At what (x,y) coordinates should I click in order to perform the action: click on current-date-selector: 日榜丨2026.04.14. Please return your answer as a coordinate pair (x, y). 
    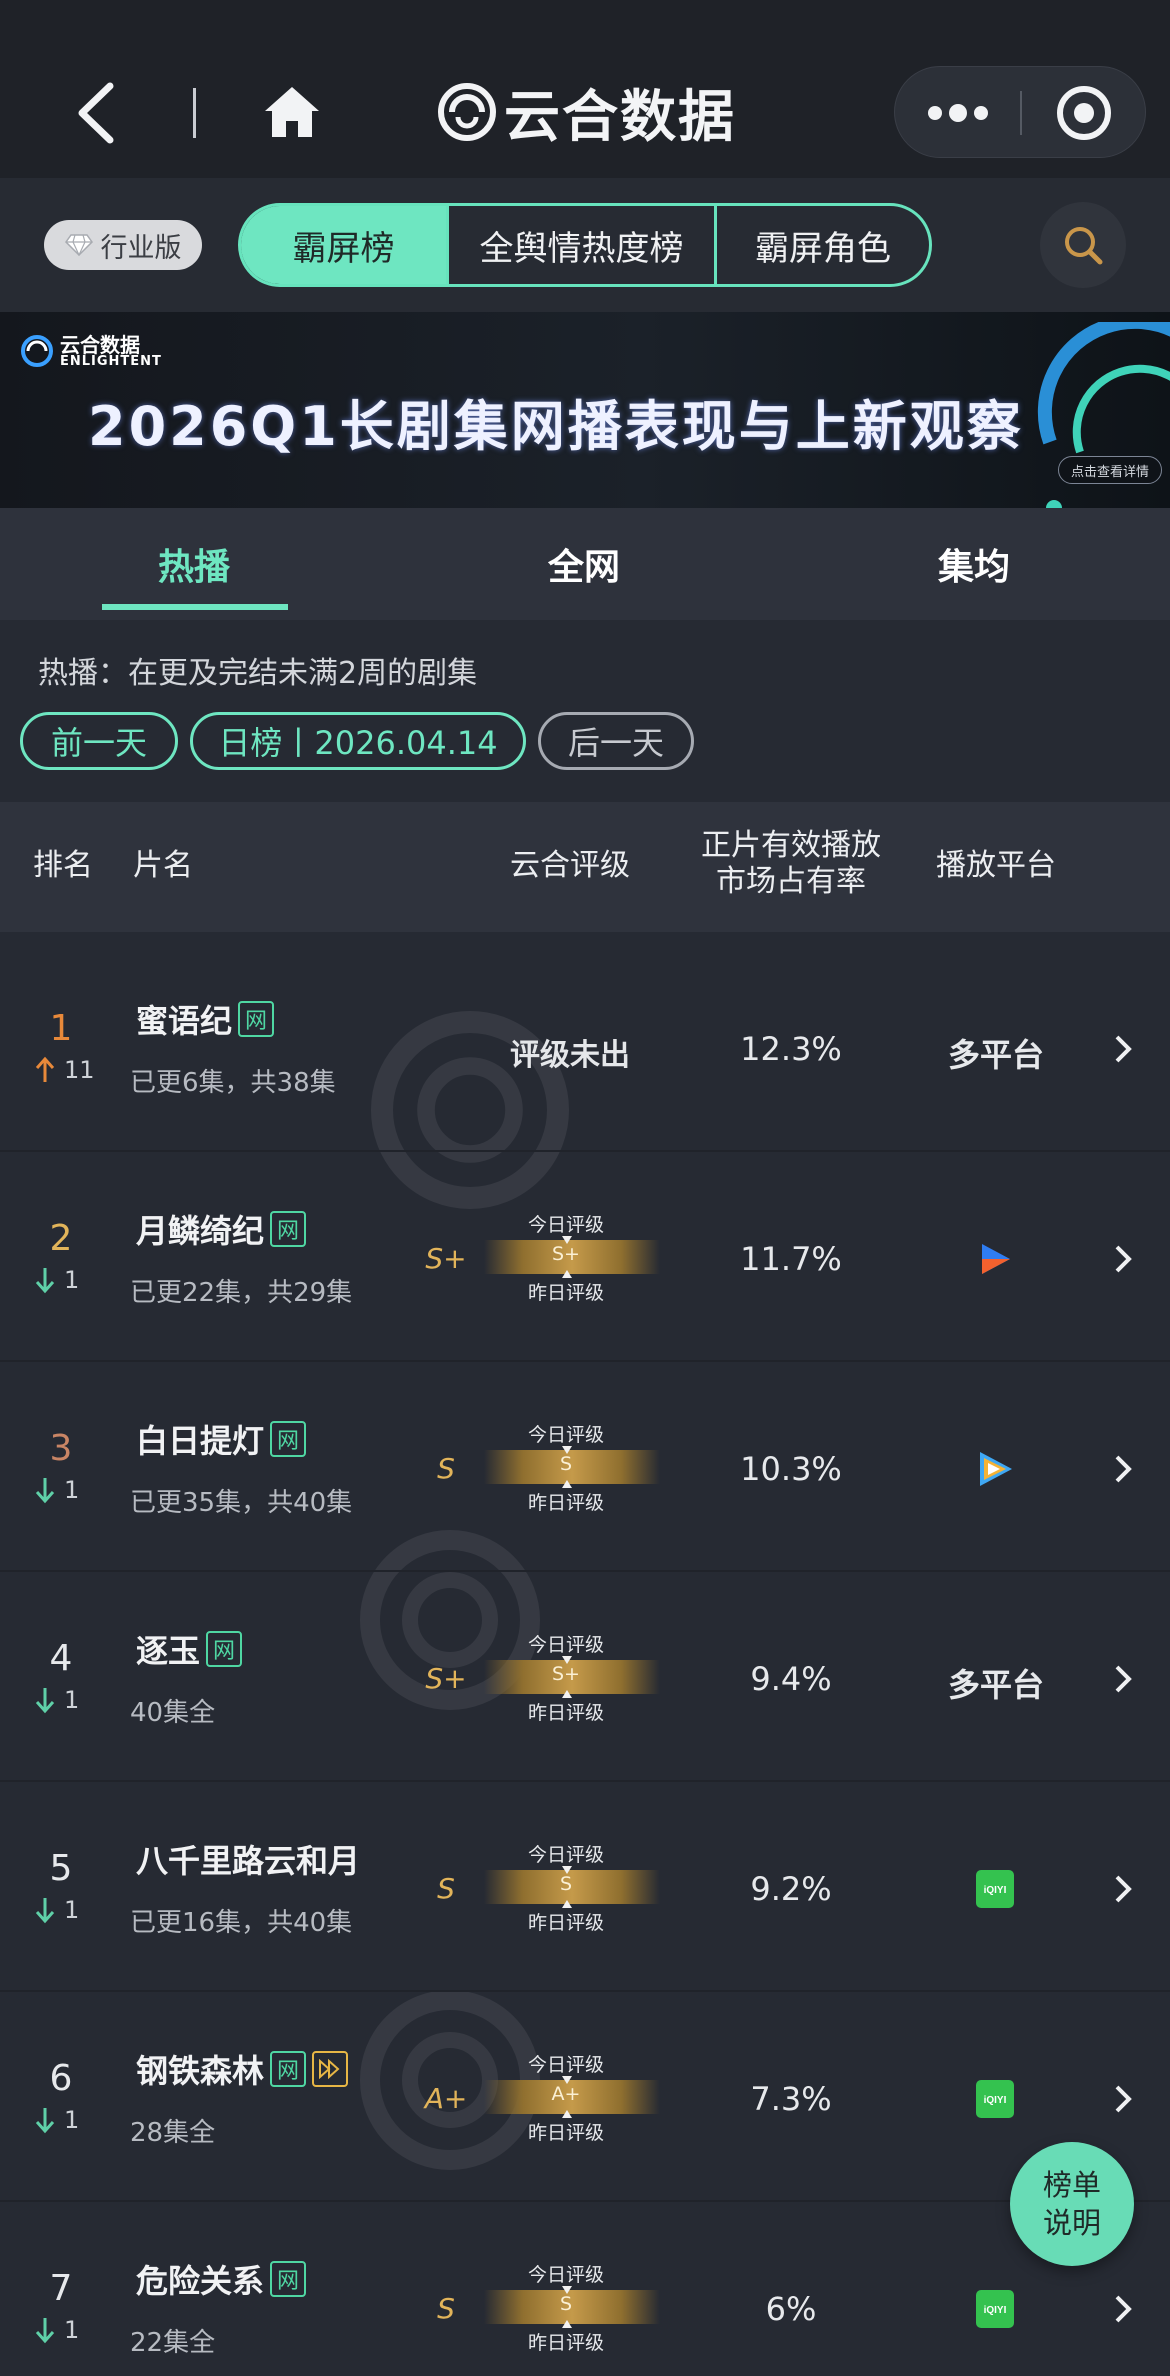
    Looking at the image, I should click on (358, 741).